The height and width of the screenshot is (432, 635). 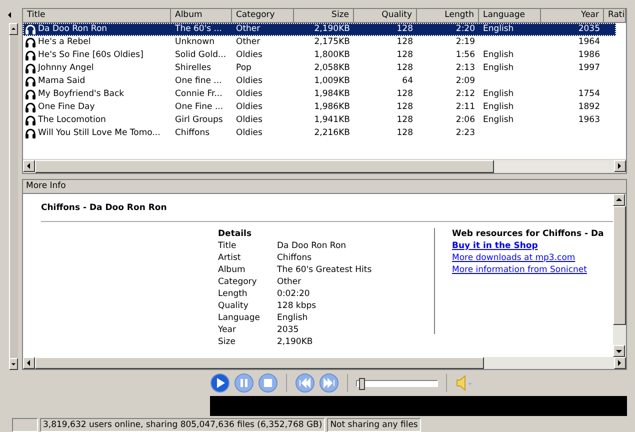 I want to click on detail-label: Size, so click(x=227, y=342).